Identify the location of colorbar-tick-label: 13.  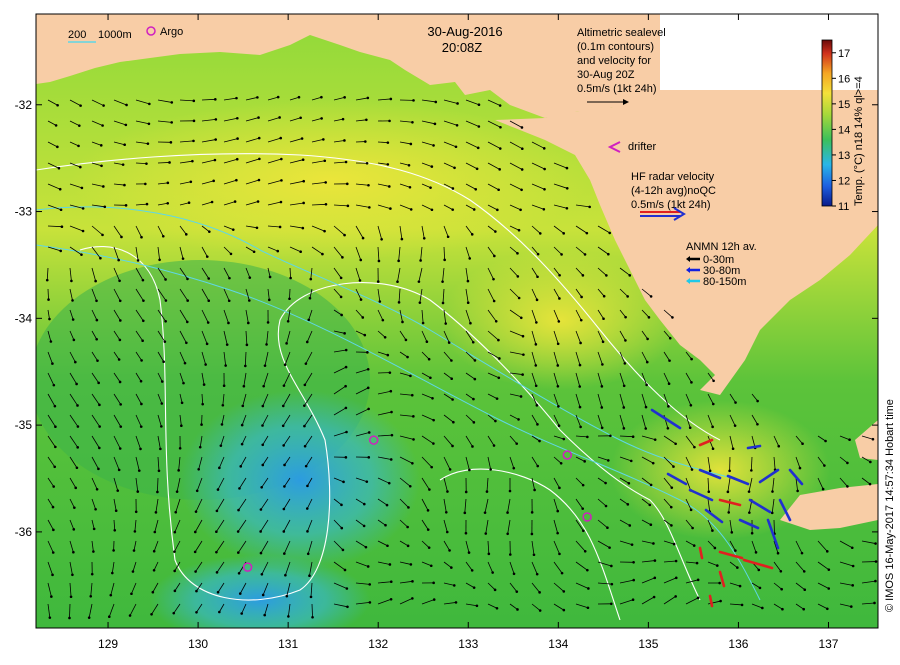
(844, 156).